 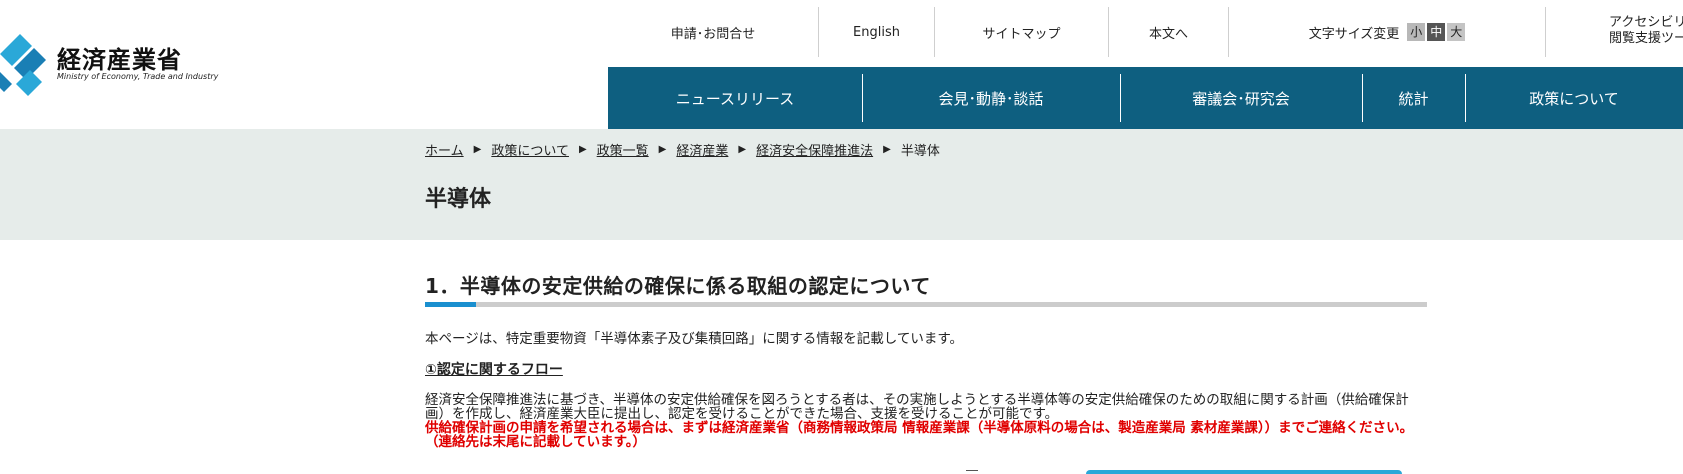 I want to click on heading-underline, so click(x=926, y=304).